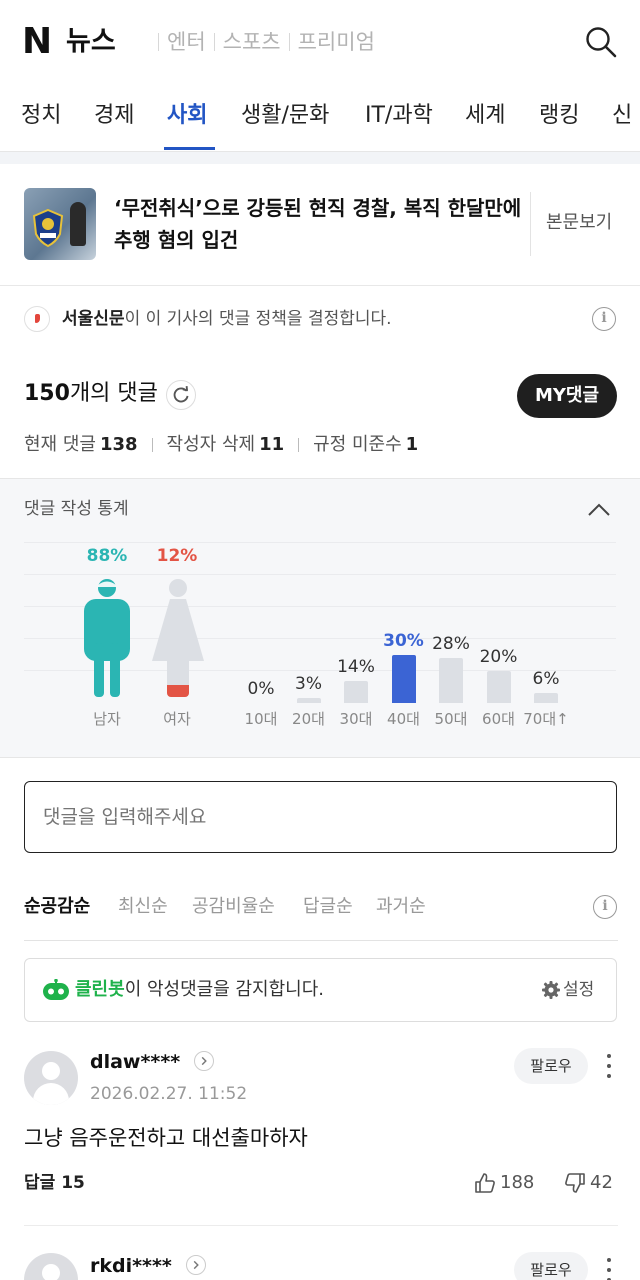  Describe the element at coordinates (601, 1182) in the screenshot. I see `dislike-count: 42` at that location.